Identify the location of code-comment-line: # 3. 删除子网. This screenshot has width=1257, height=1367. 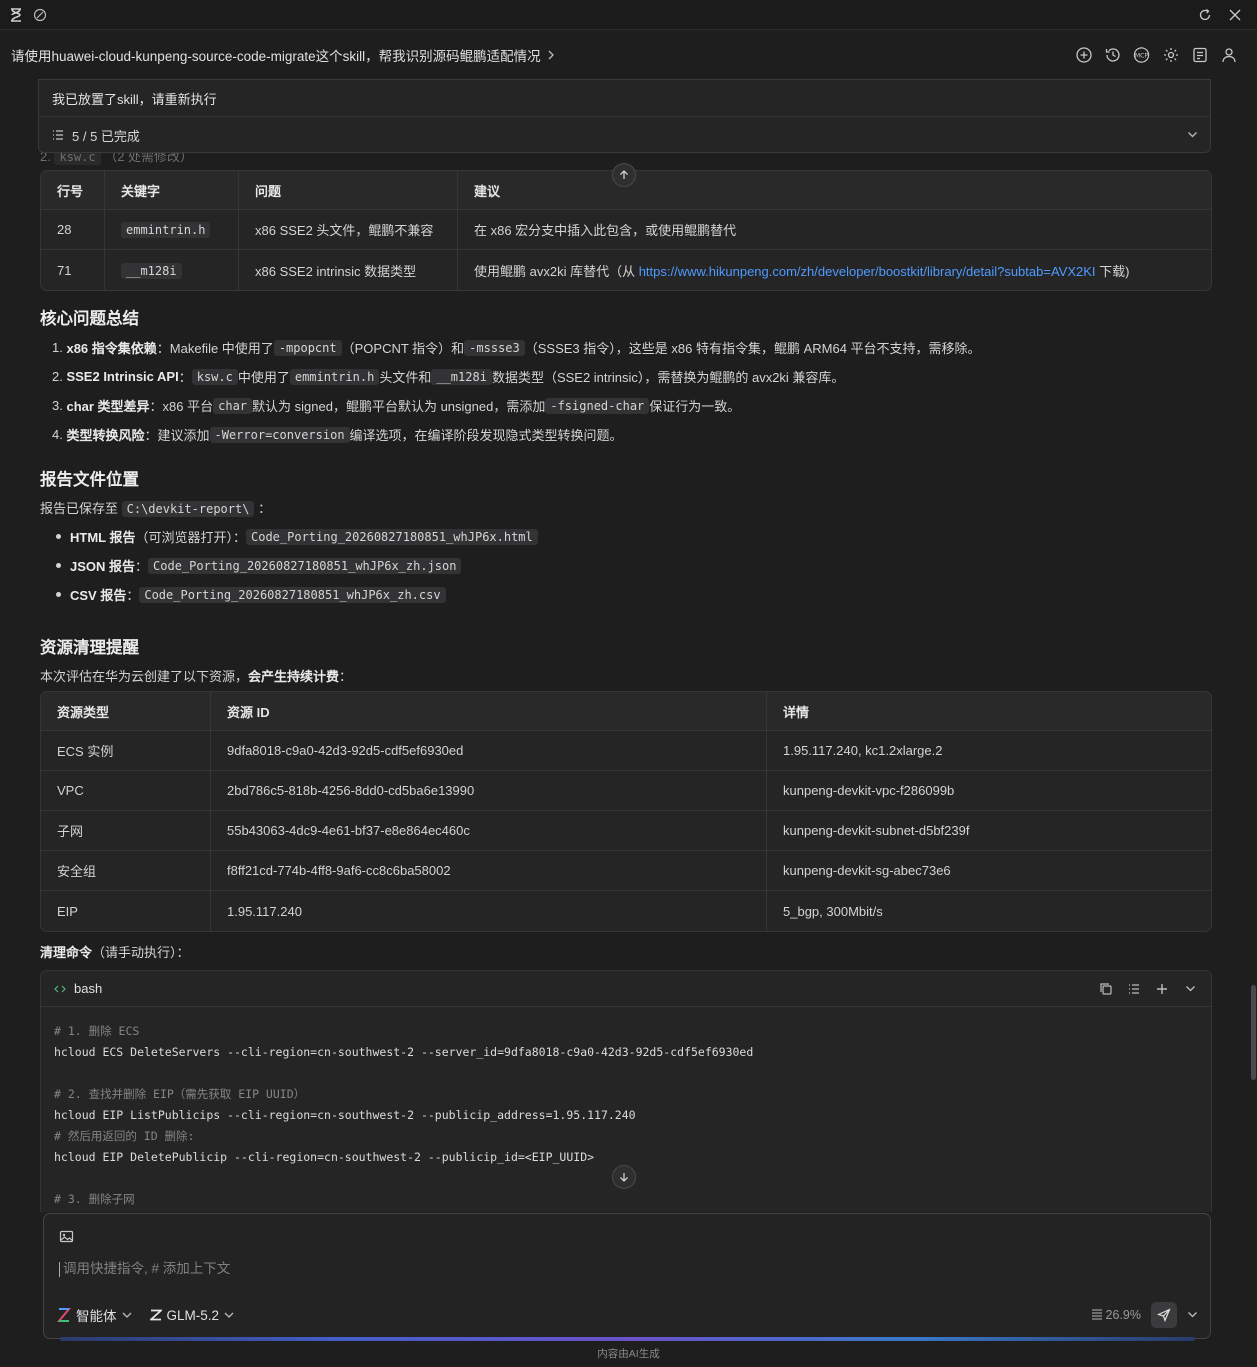
(94, 1199).